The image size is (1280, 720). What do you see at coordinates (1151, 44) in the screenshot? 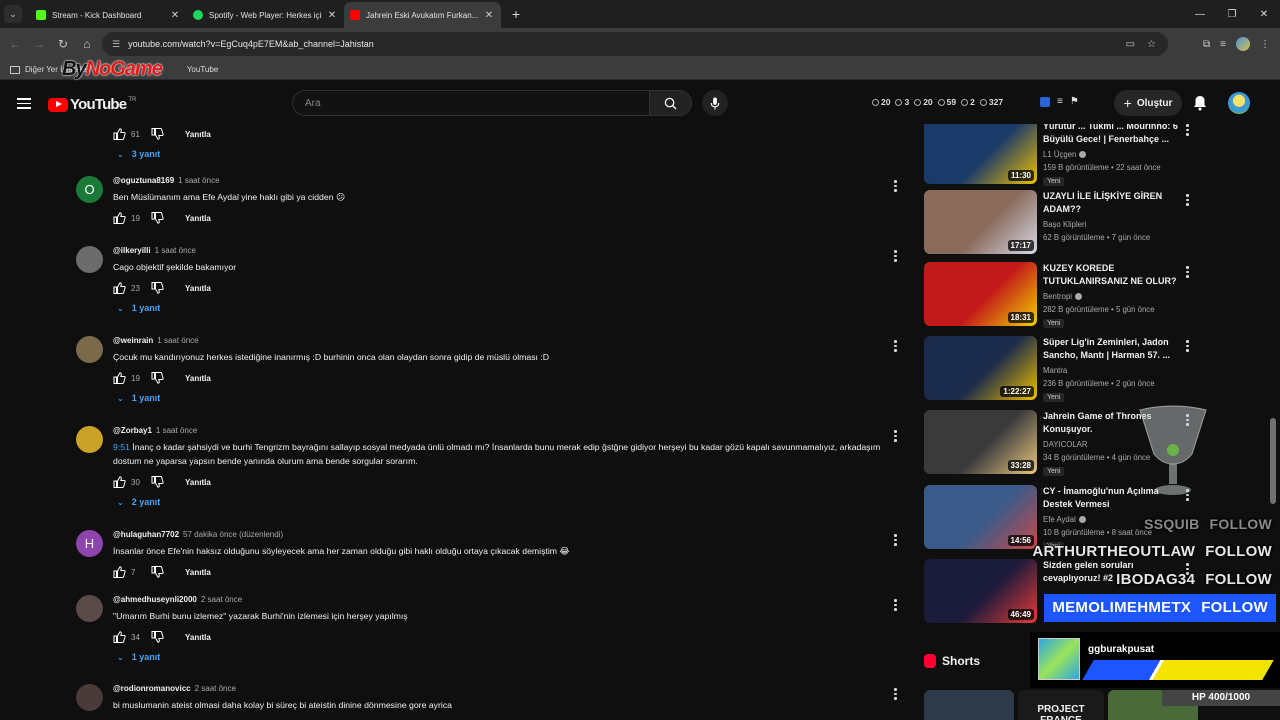
I see `bookmark-star-icon: ☆` at bounding box center [1151, 44].